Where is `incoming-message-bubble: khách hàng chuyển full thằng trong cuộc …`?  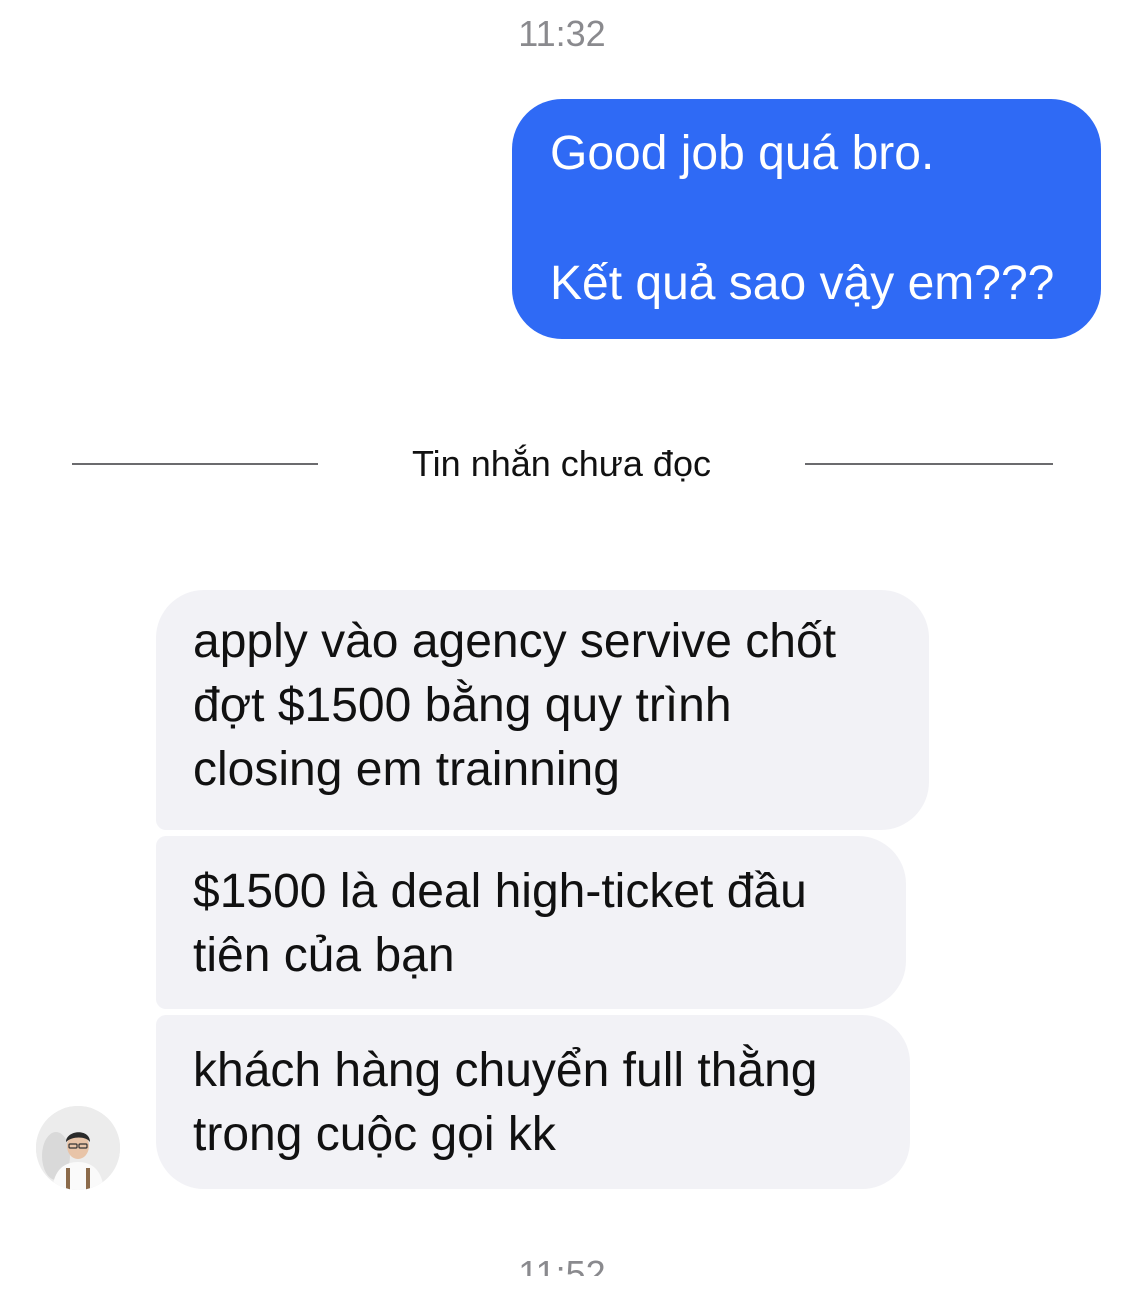 incoming-message-bubble: khách hàng chuyển full thằng trong cuộc … is located at coordinates (533, 1102).